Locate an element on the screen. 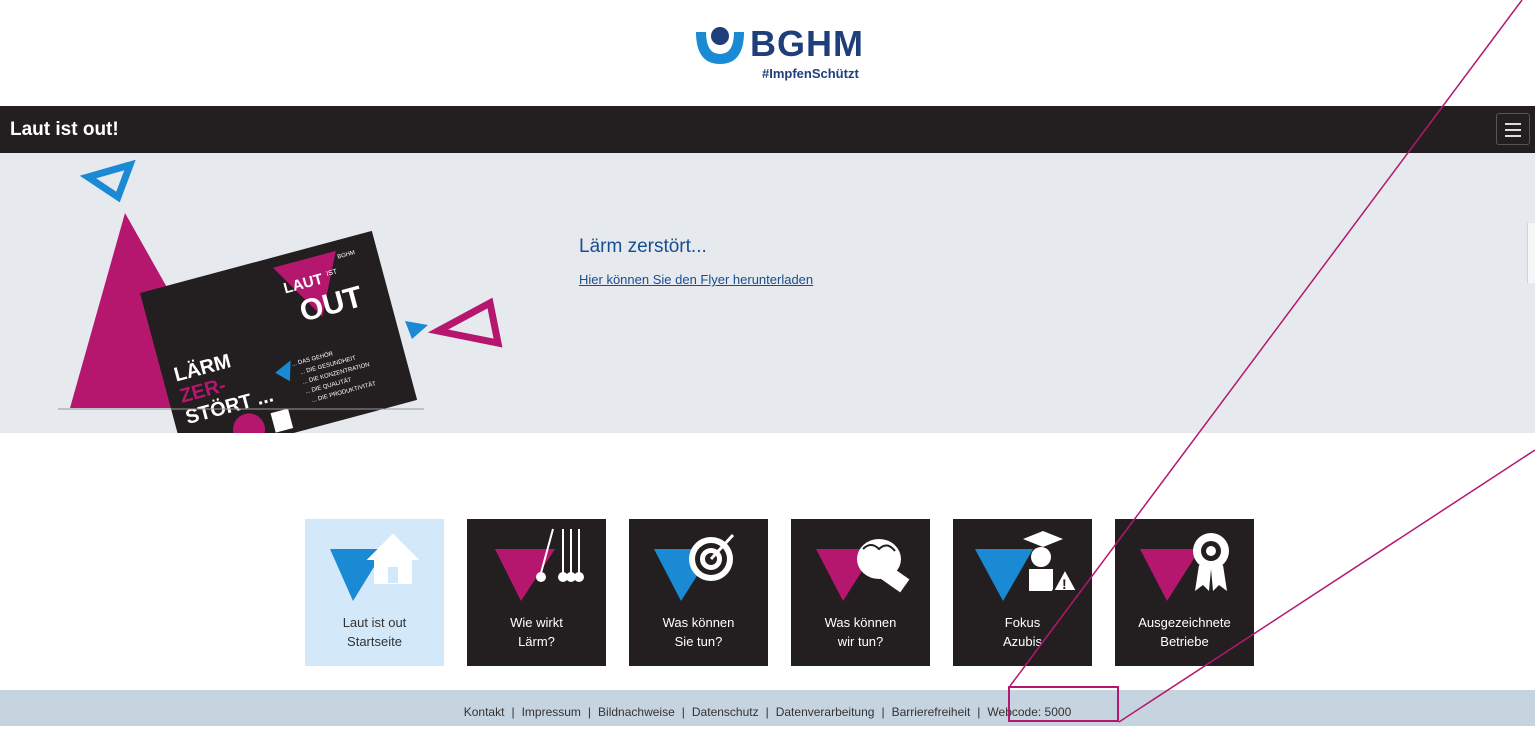 The image size is (1535, 734). bghm-logo: BGHM #ImpfenSchützt is located at coordinates (787, 57).